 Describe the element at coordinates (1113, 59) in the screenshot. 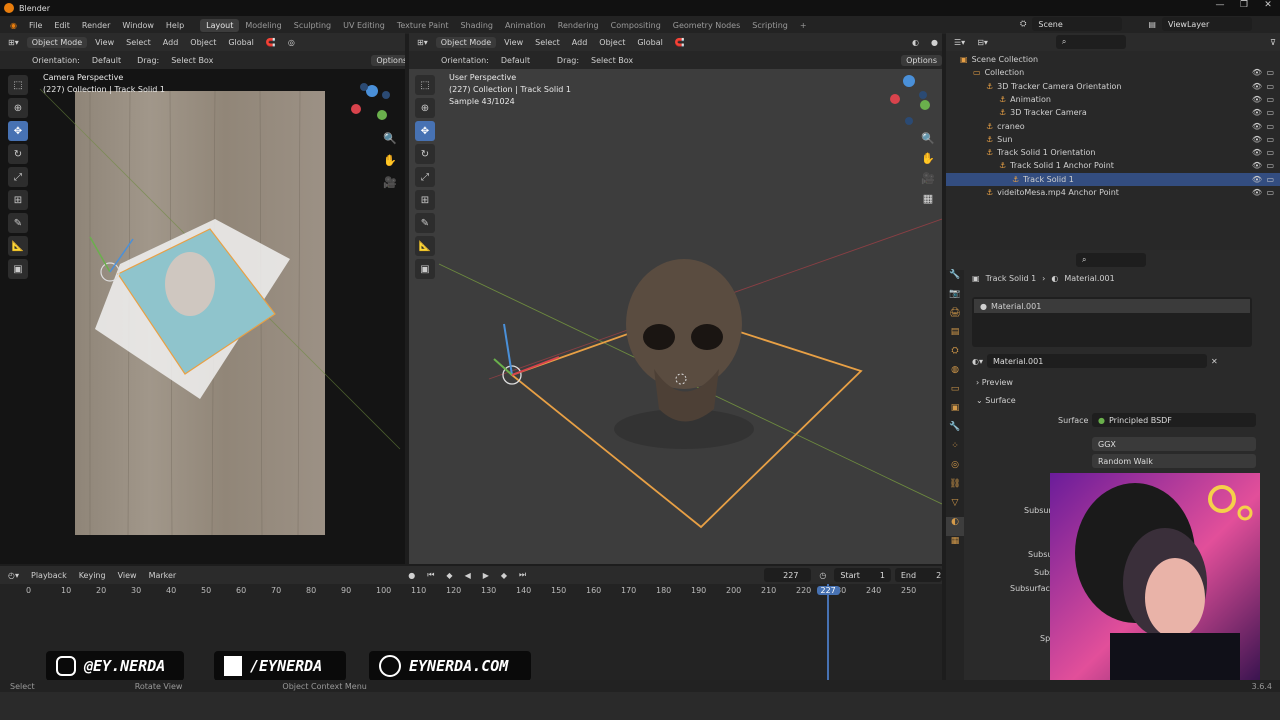

I see `outliner-item: ▣ Scene Collection` at that location.